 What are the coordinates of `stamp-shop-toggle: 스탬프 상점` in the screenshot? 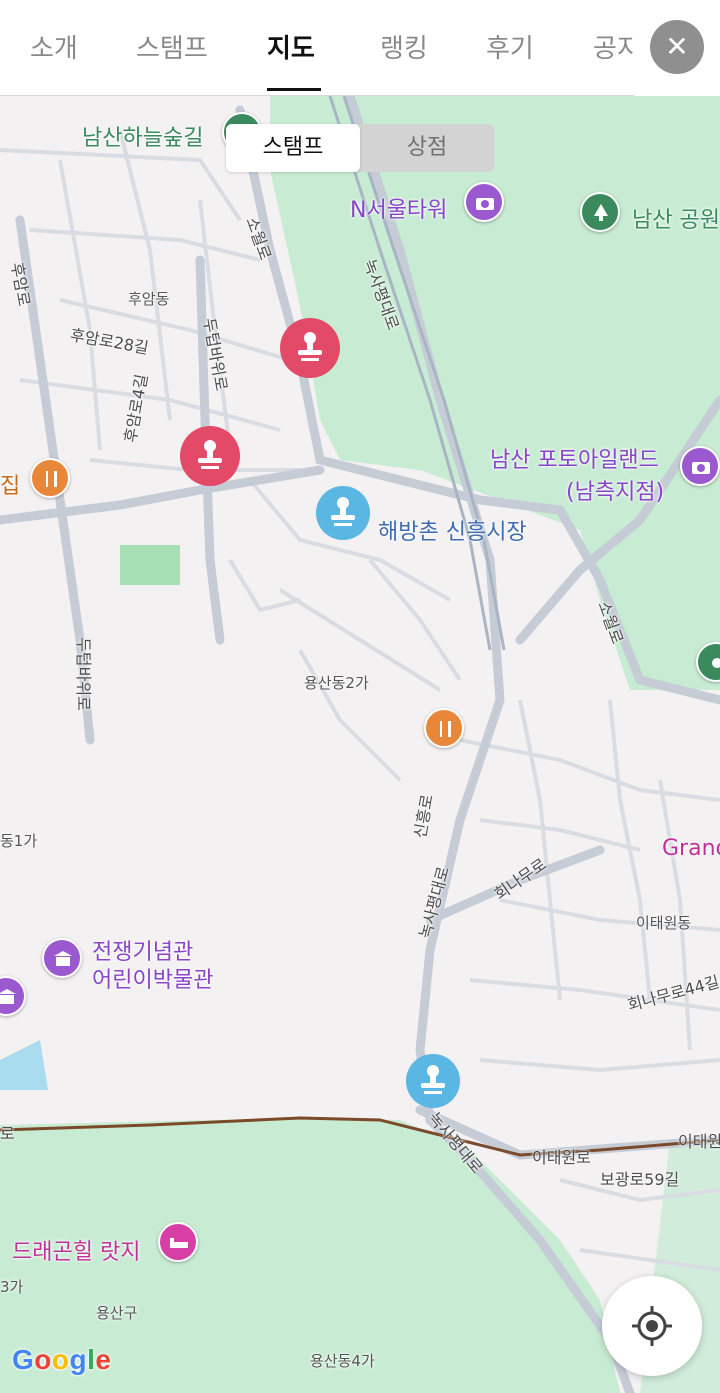 It's located at (360, 148).